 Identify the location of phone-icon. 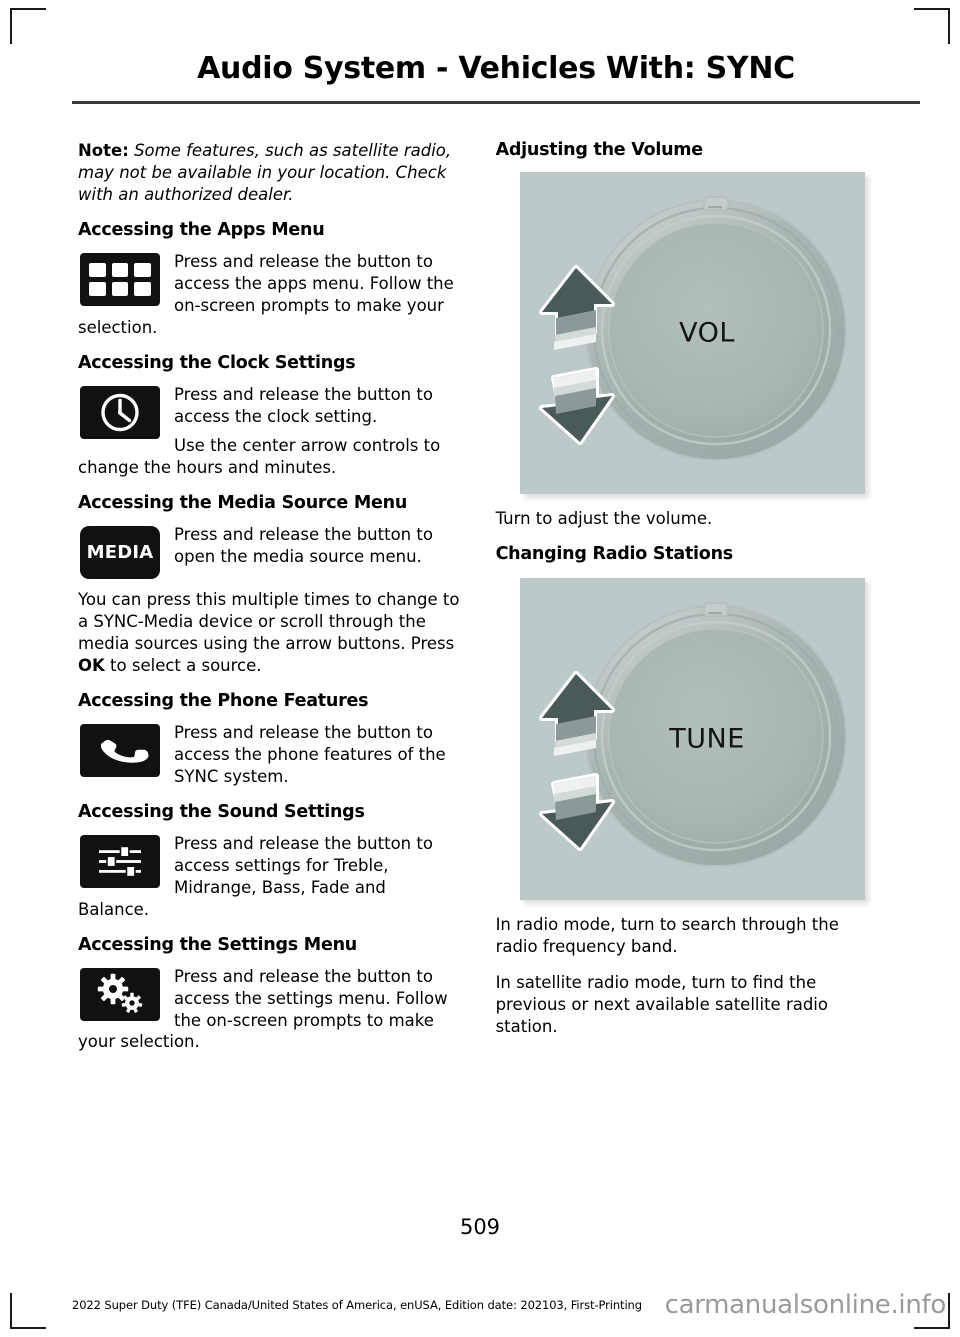
(120, 751).